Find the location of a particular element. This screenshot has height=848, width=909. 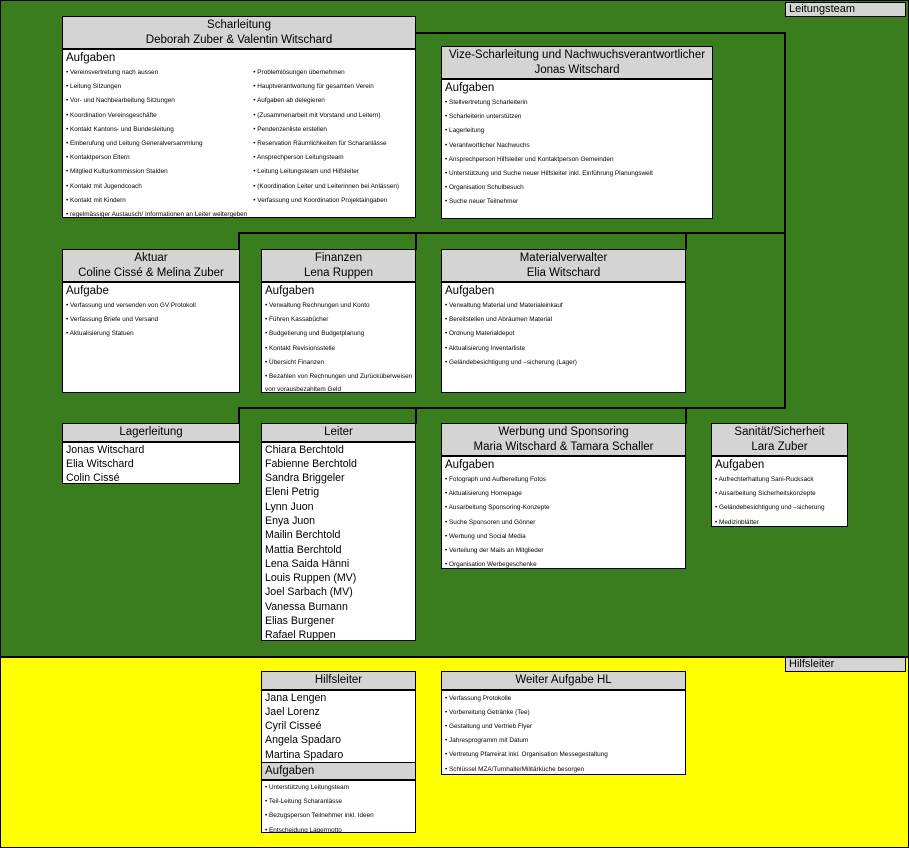

member-name: Chiara Berchtold is located at coordinates (304, 449).